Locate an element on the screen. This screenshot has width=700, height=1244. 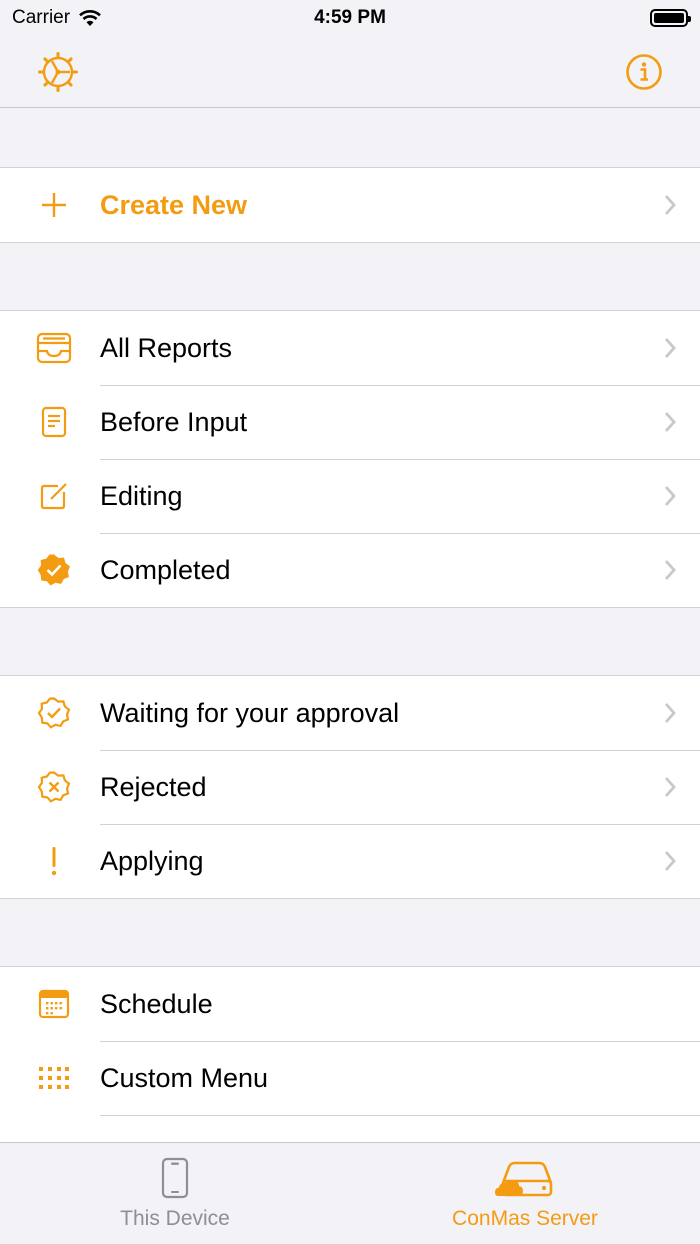
waiting-approval-label: Waiting for your approval is located at coordinates (250, 712).